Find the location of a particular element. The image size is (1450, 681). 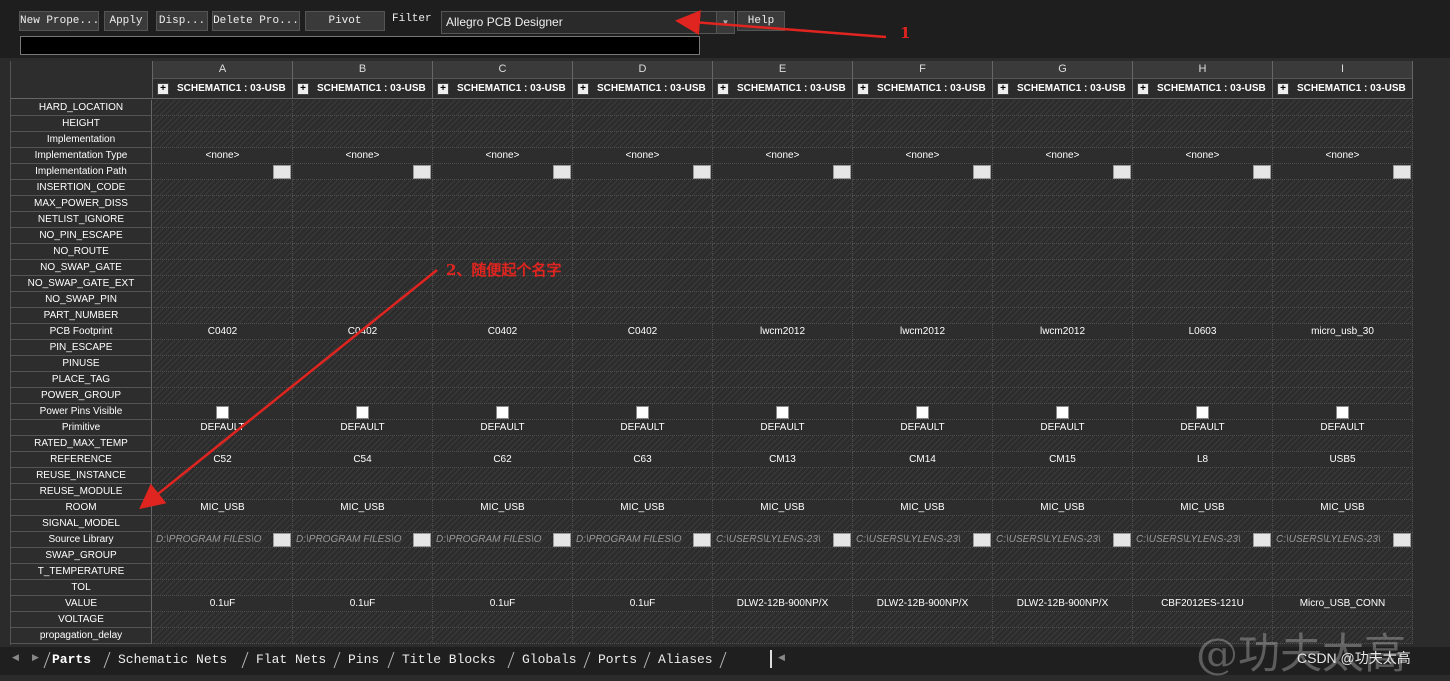

annotation-label-1: 1 is located at coordinates (905, 33).